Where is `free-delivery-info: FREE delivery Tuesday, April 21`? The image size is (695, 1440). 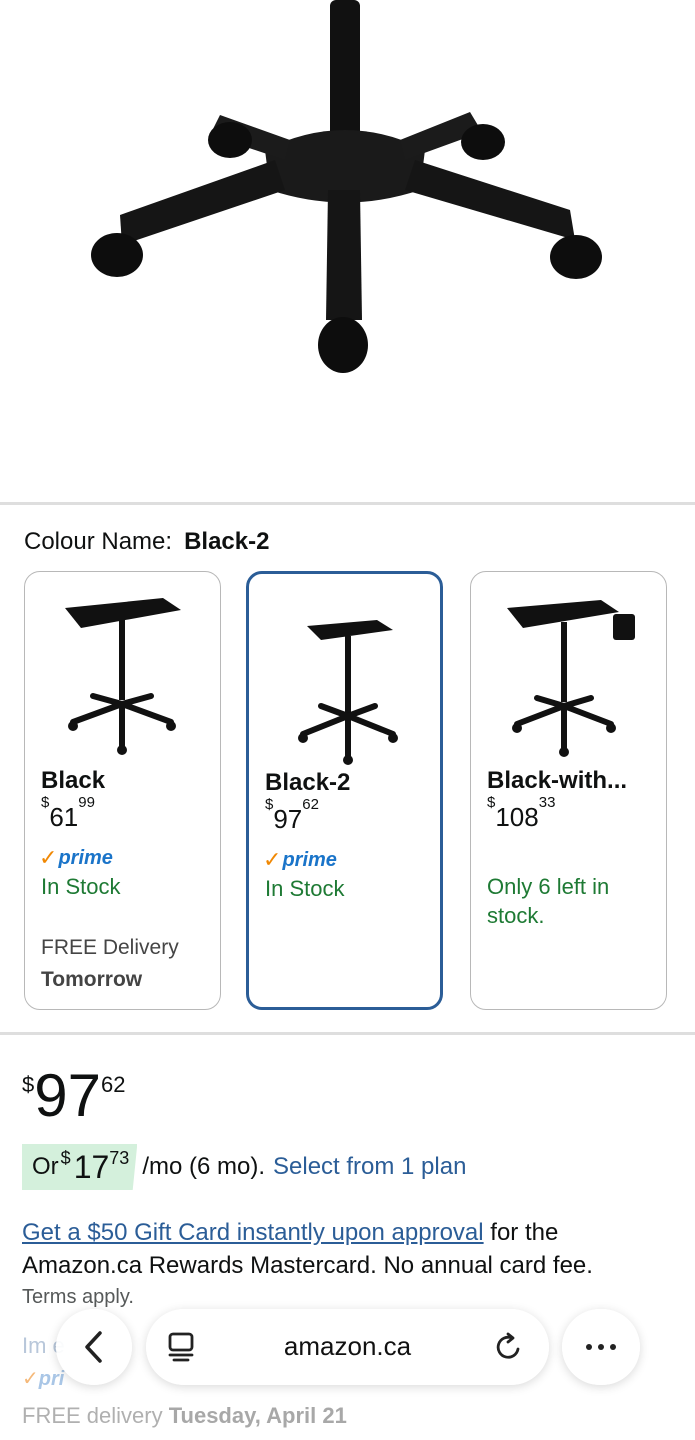
free-delivery-info: FREE delivery Tuesday, April 21 is located at coordinates (184, 1416).